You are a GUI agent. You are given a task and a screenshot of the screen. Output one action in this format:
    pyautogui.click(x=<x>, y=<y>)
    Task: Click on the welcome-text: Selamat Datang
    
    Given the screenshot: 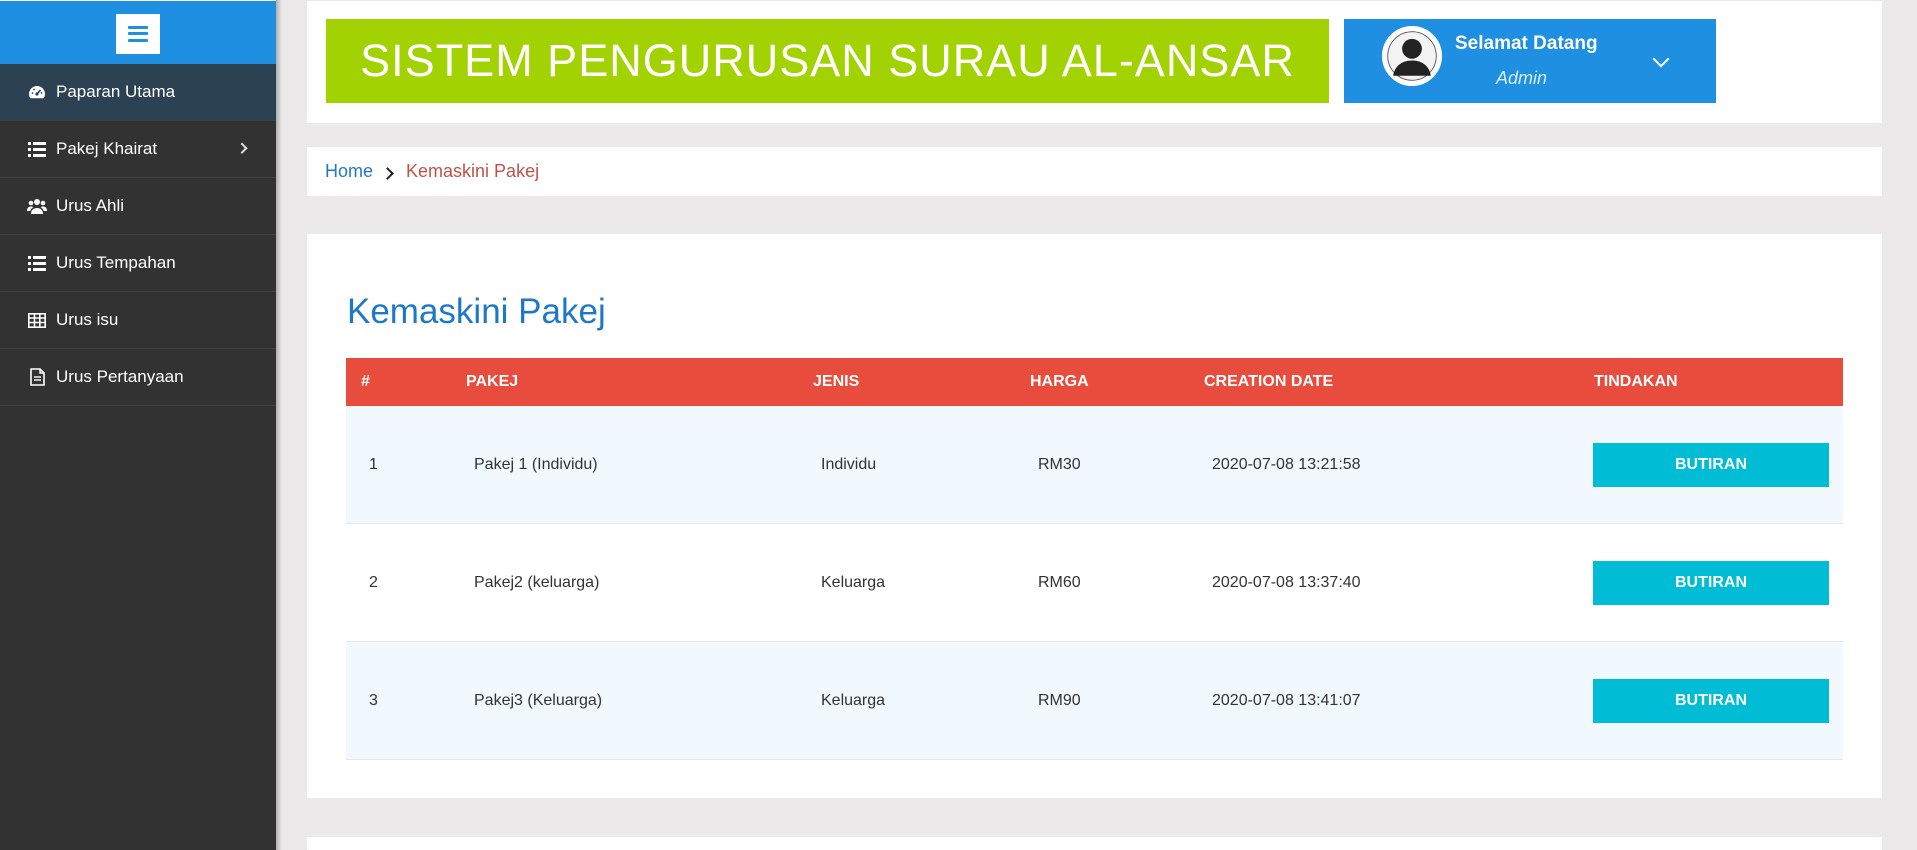 What is the action you would take?
    pyautogui.click(x=1526, y=43)
    